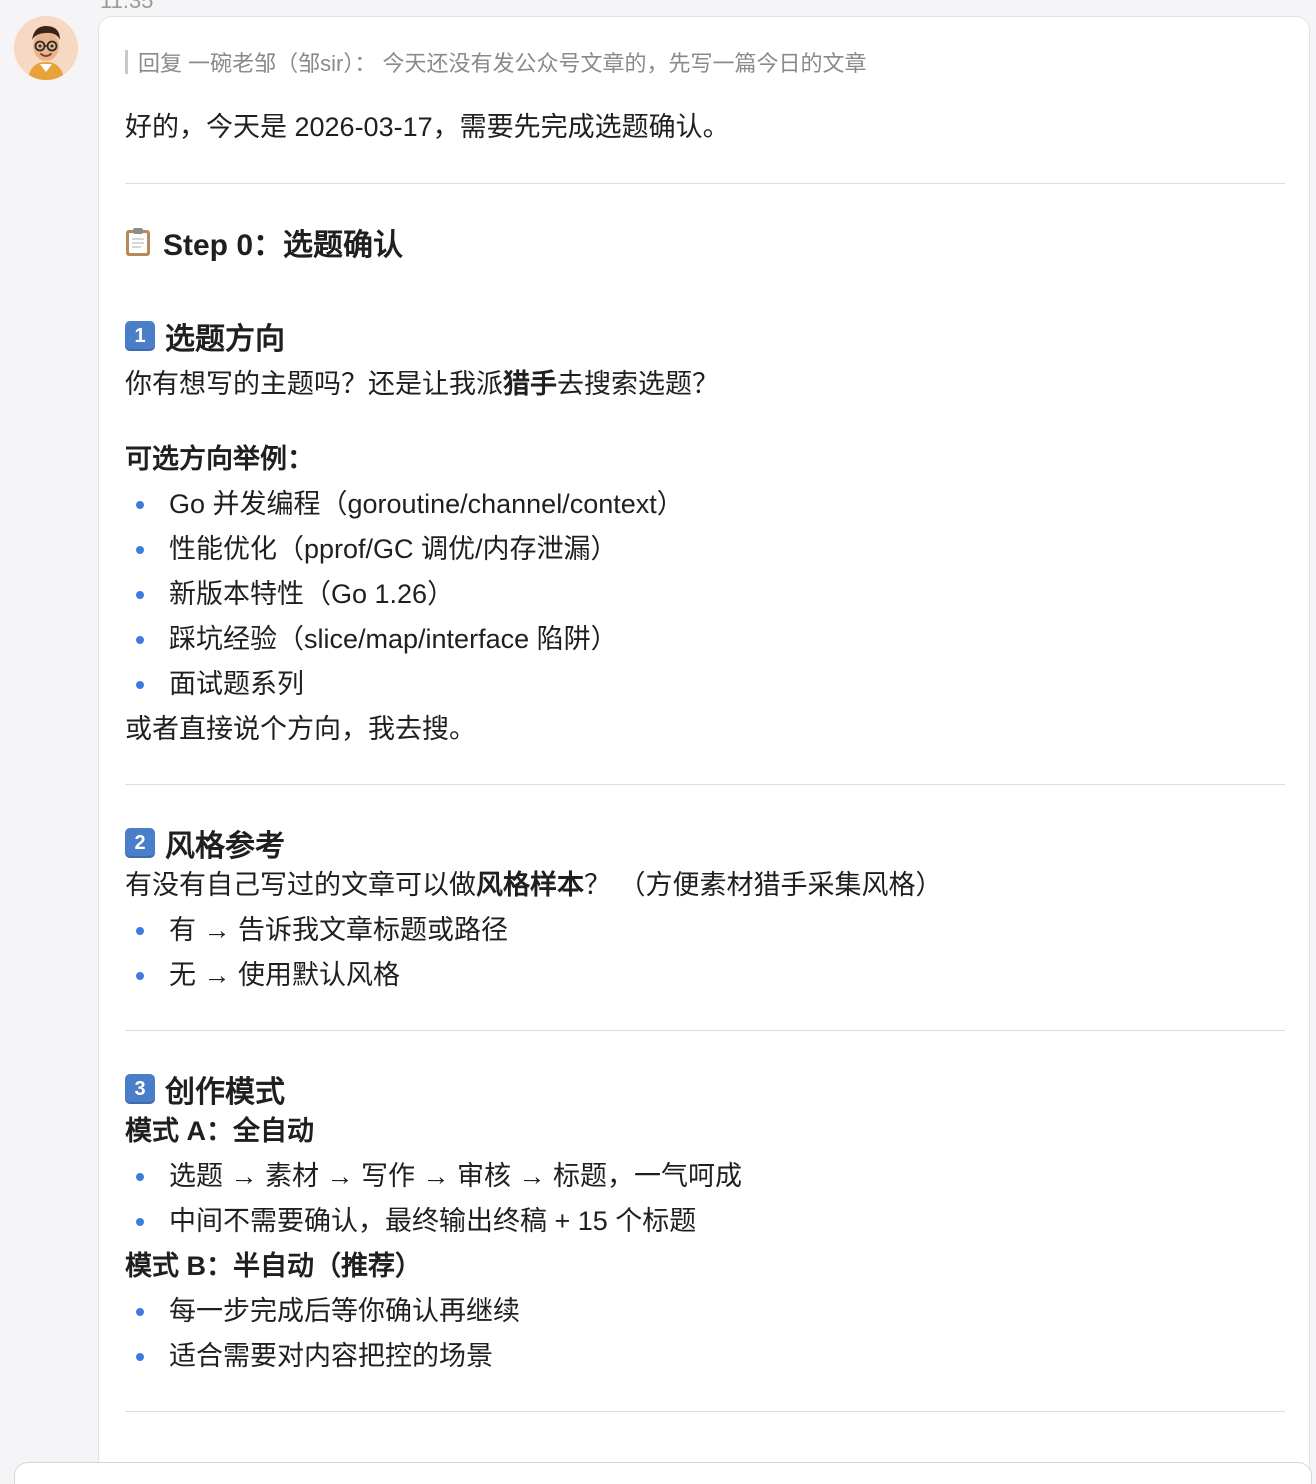 The image size is (1316, 1484). What do you see at coordinates (705, 504) in the screenshot?
I see `list-item: Go 并发编程（goroutine/channel/context）` at bounding box center [705, 504].